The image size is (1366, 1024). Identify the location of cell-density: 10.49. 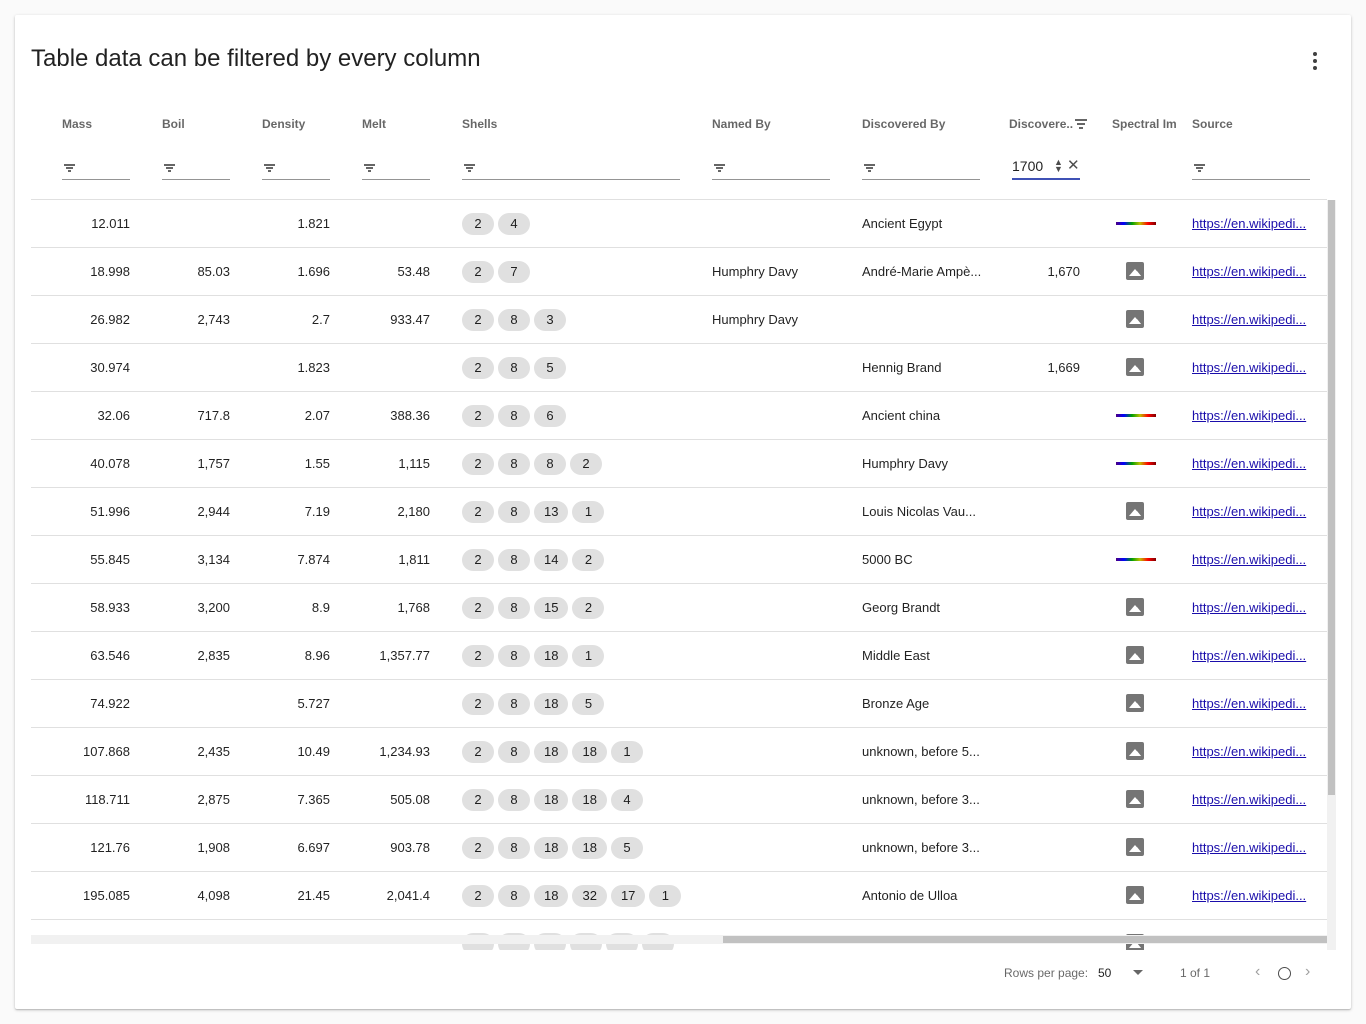
(313, 751).